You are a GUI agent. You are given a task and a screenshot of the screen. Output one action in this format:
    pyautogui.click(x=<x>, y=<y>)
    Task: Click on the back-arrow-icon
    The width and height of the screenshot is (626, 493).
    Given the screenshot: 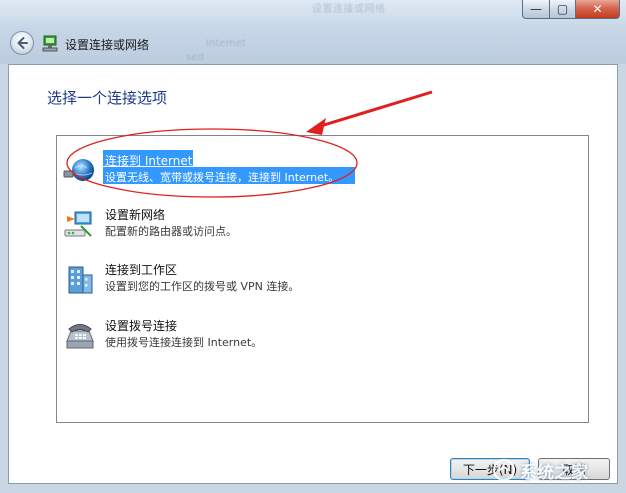 What is the action you would take?
    pyautogui.click(x=22, y=43)
    